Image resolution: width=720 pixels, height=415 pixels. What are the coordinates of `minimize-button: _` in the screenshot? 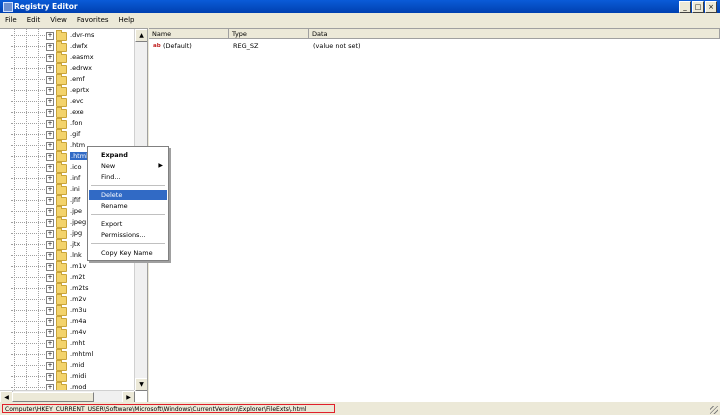 It's located at (685, 7).